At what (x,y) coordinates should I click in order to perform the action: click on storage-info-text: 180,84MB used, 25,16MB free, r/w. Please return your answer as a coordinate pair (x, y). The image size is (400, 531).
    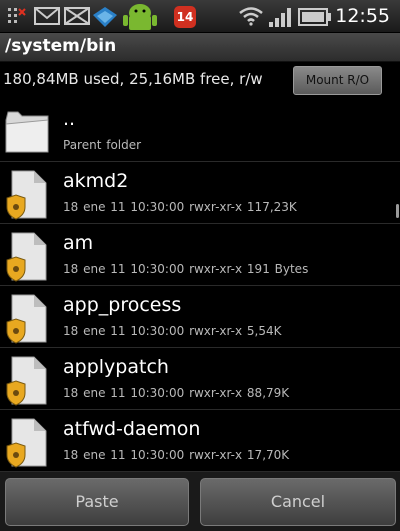
    Looking at the image, I should click on (133, 79).